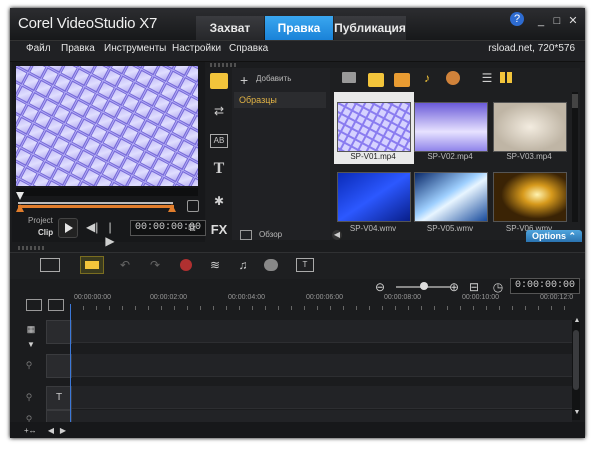 The image size is (600, 452). Describe the element at coordinates (450, 156) in the screenshot. I see `thumbnail-label: SP-V02.mp4` at that location.